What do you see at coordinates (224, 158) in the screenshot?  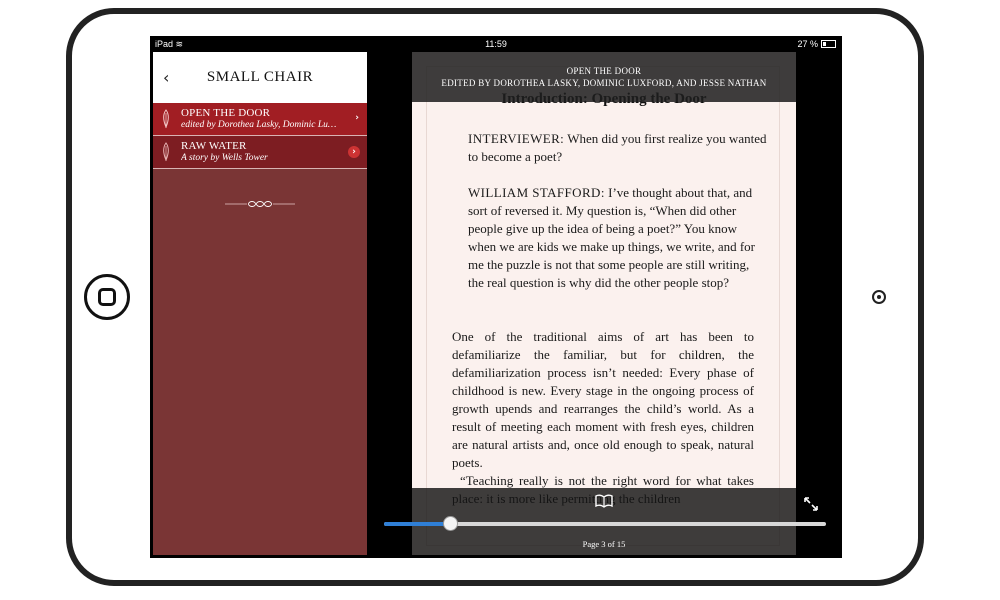 I see `sidebar-item-subtitle: A story by Wells Tower` at bounding box center [224, 158].